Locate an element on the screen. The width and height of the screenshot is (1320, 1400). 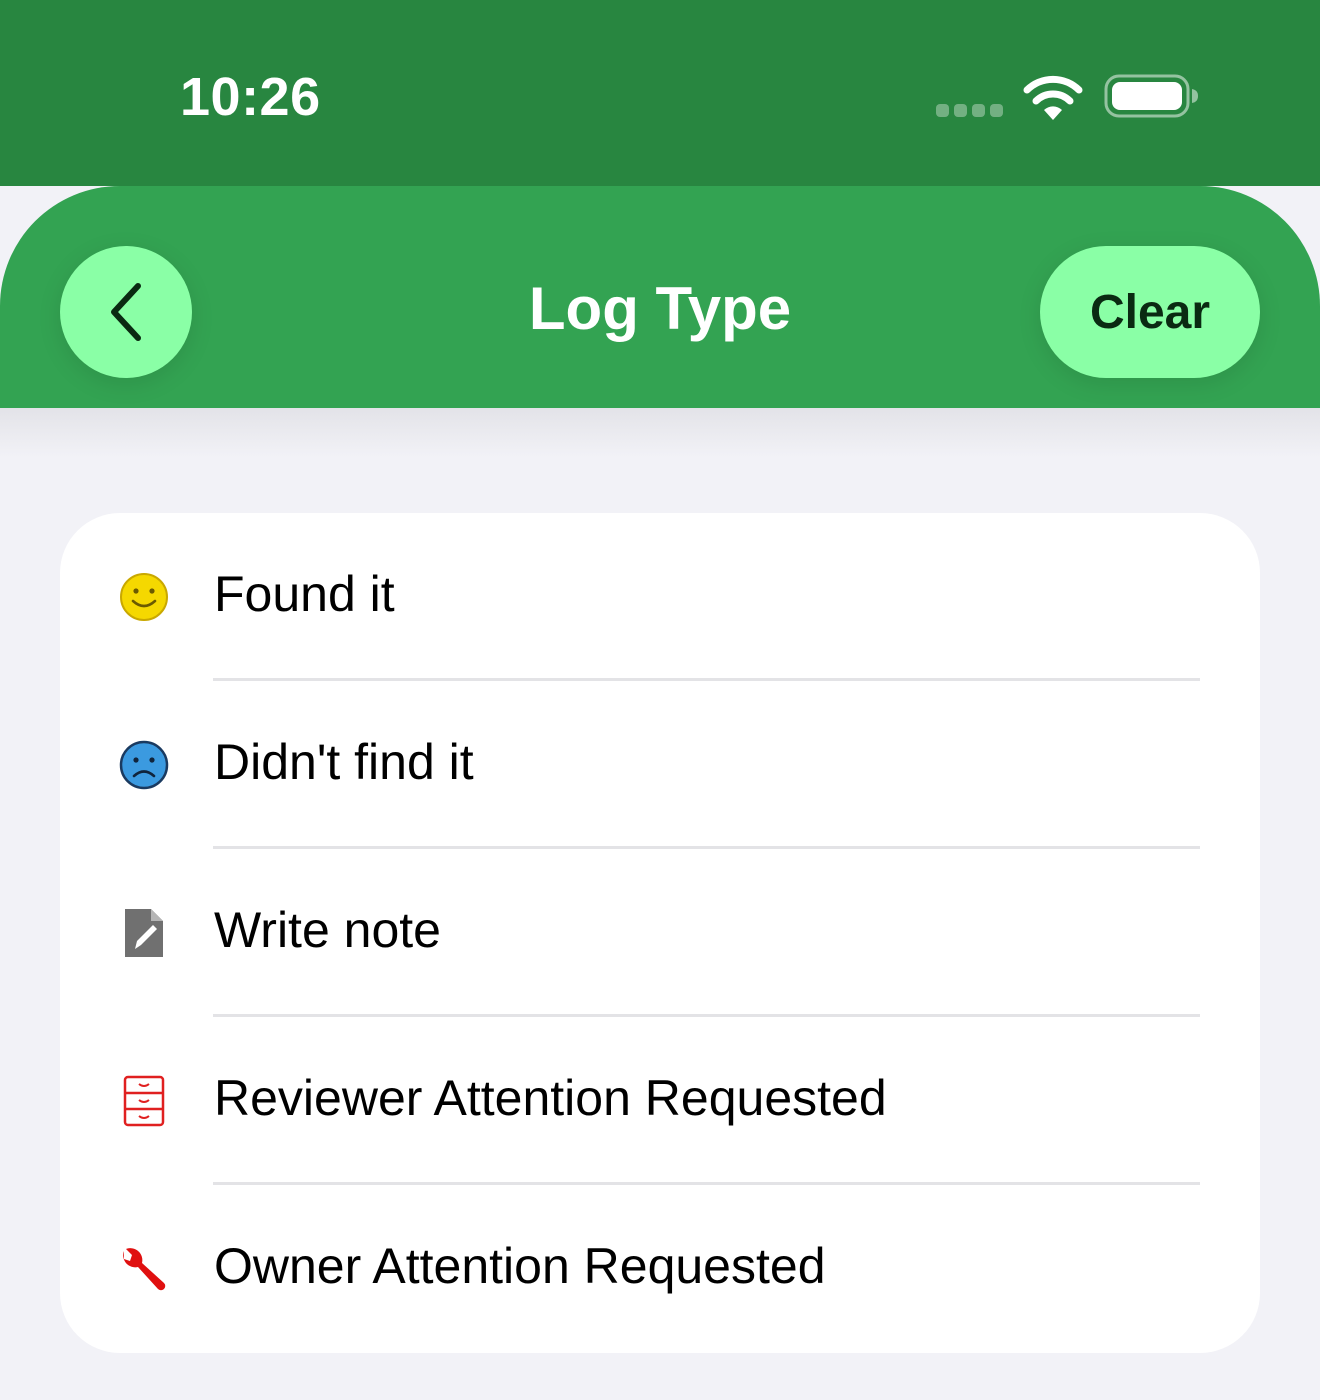
status-time: 10:26 is located at coordinates (250, 97).